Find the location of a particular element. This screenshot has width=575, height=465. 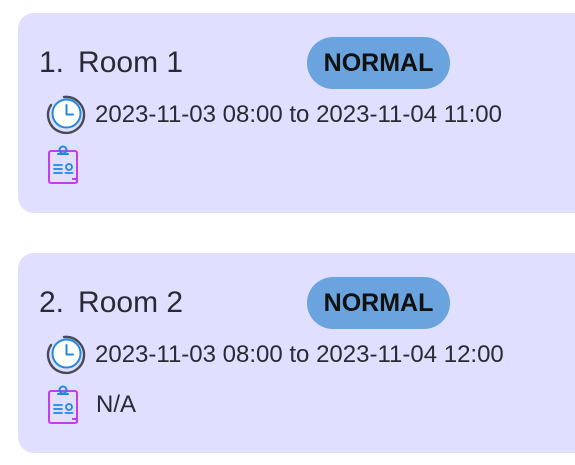

notes-value: N/A is located at coordinates (116, 404).